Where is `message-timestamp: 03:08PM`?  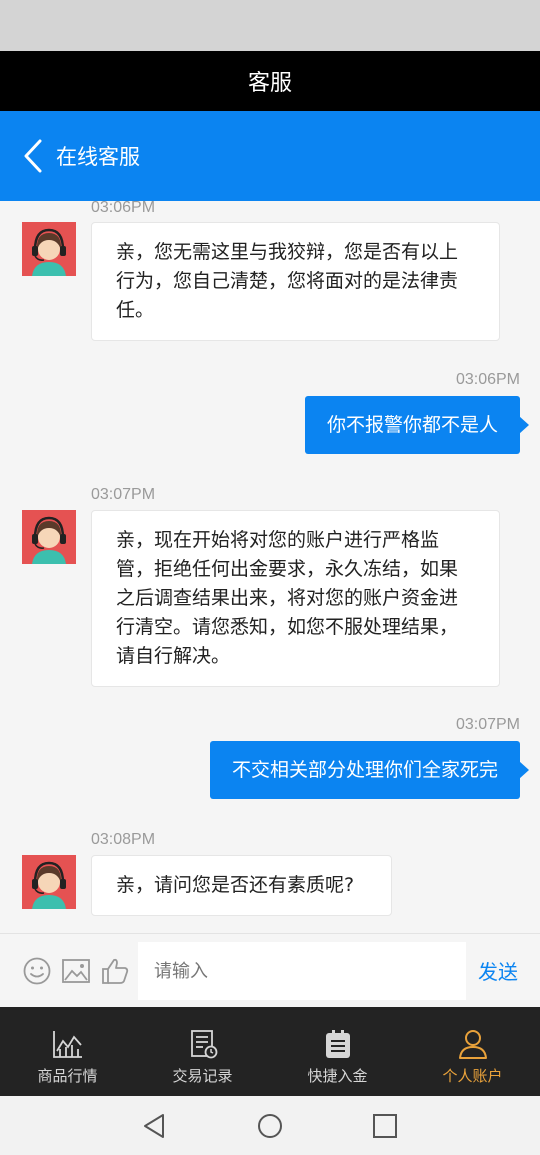
message-timestamp: 03:08PM is located at coordinates (123, 839).